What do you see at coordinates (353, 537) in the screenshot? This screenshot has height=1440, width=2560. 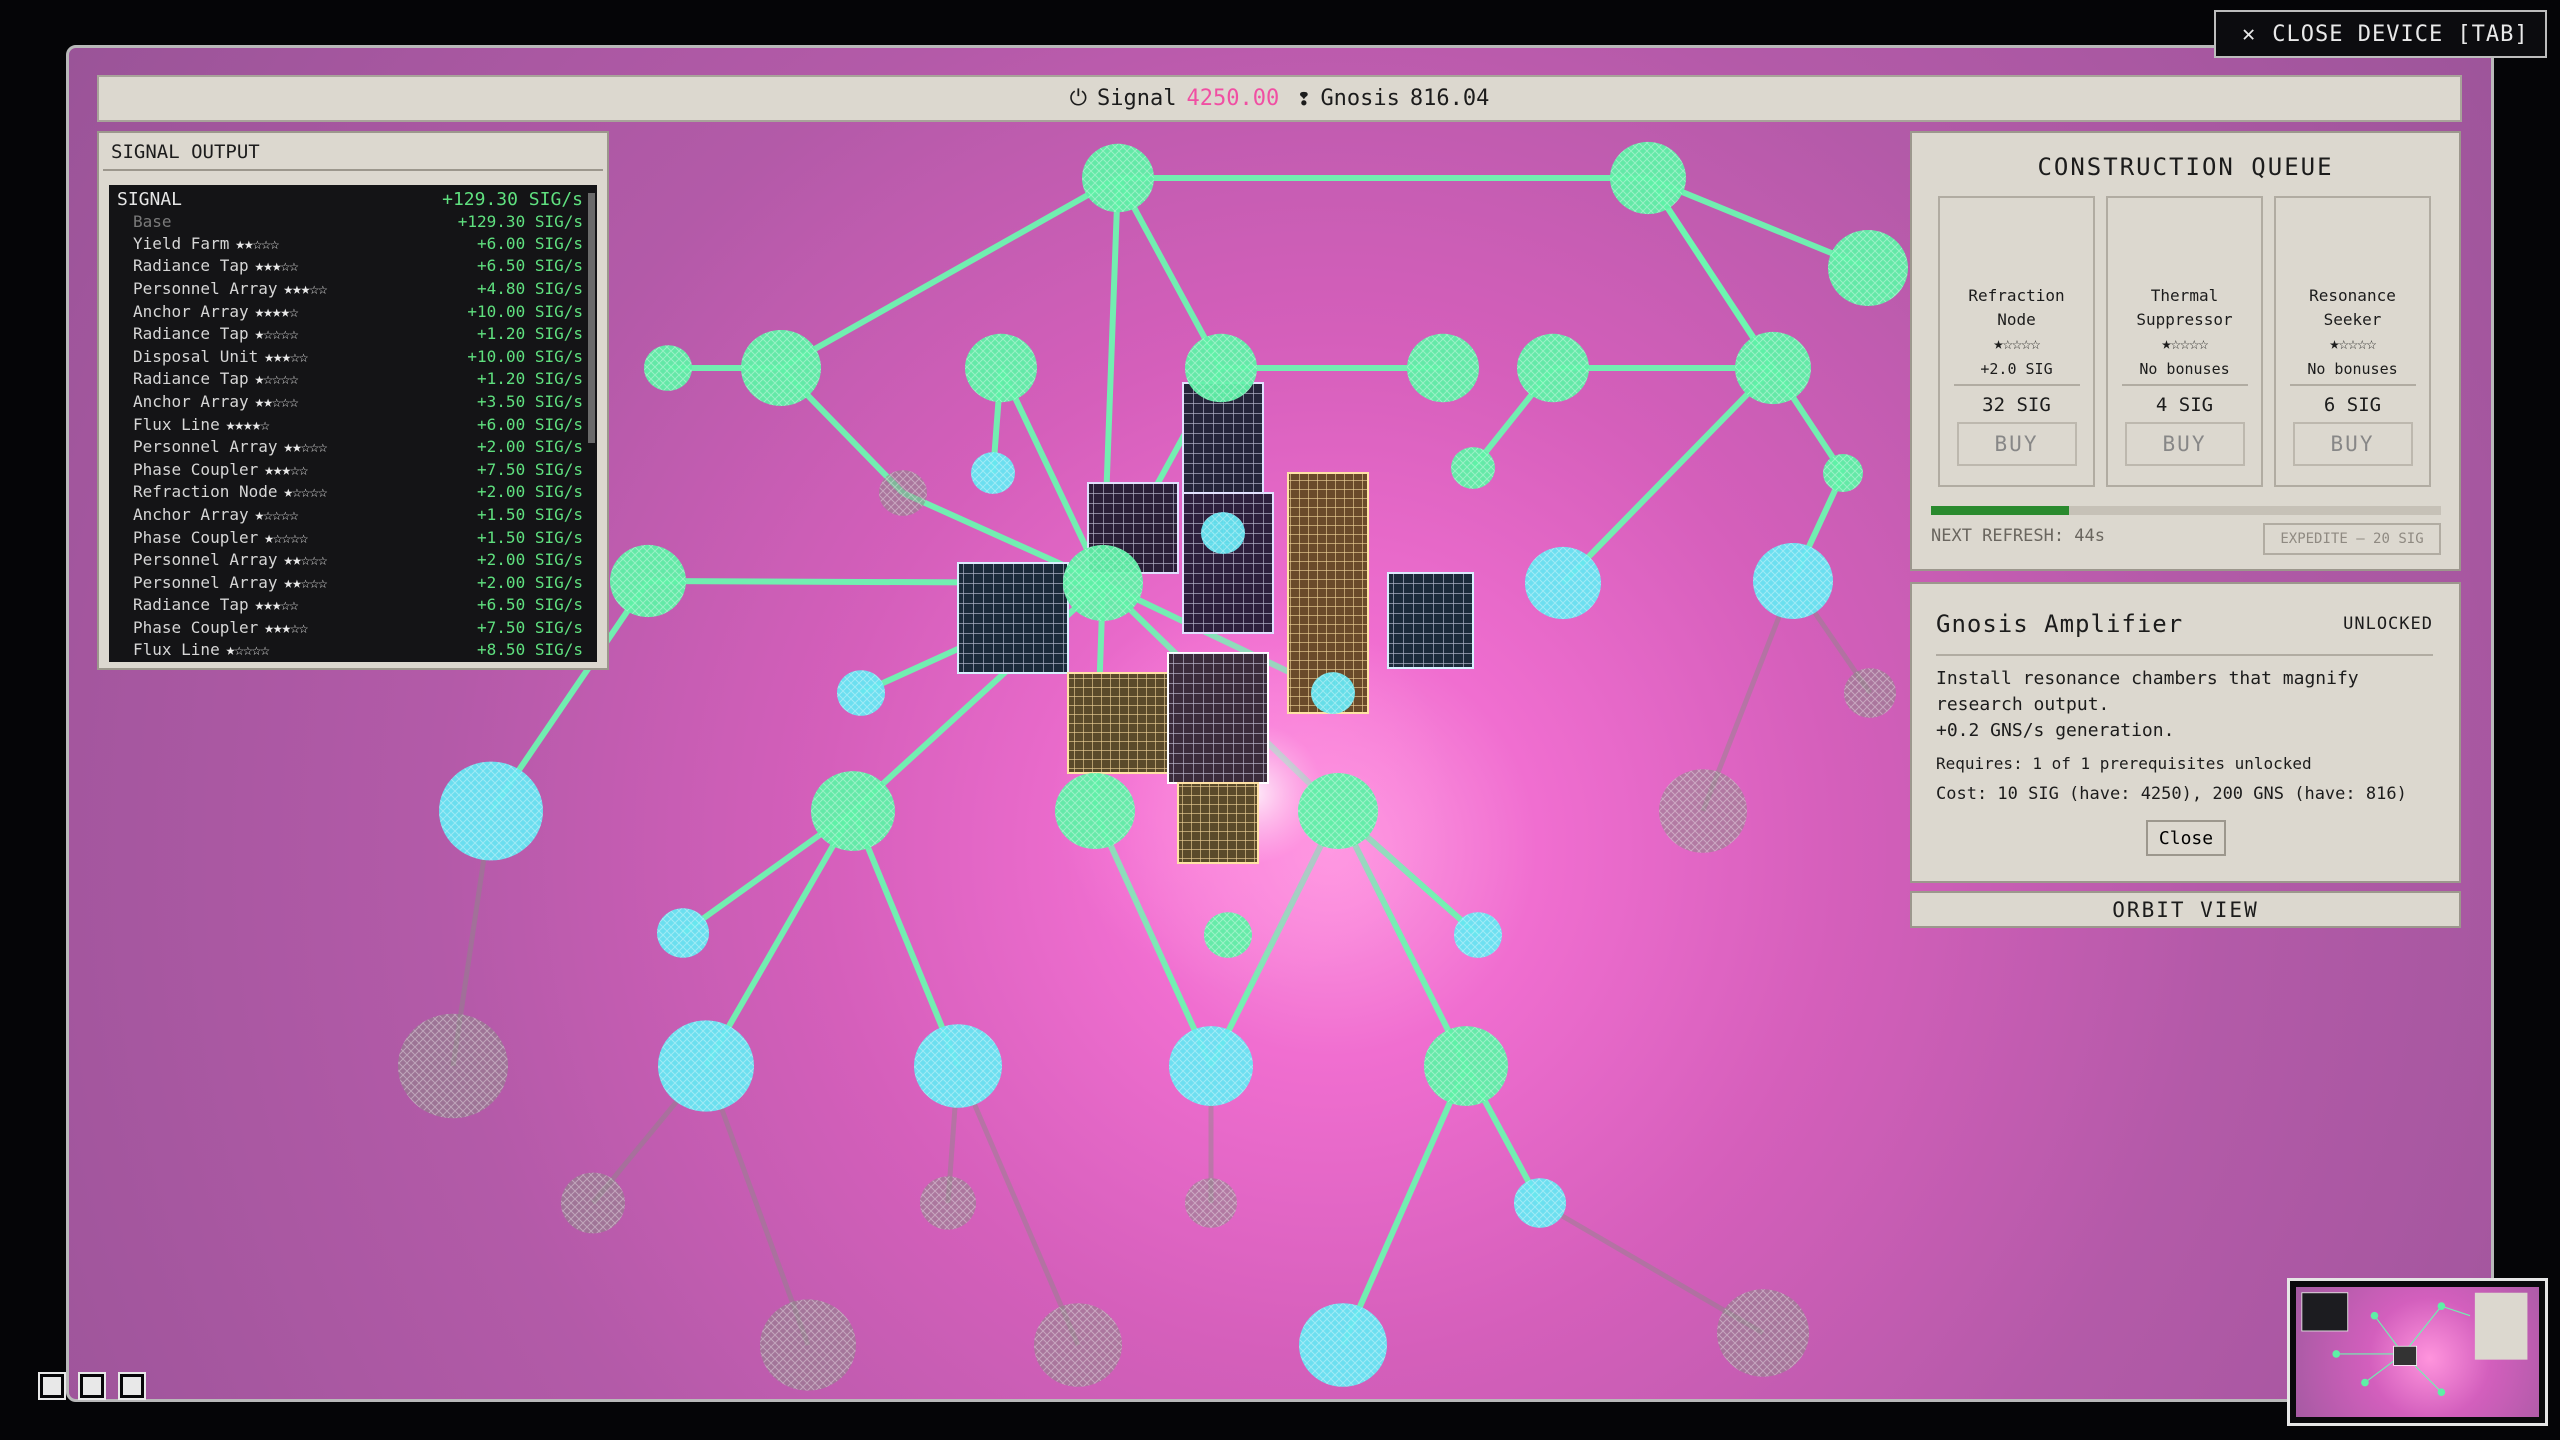 I see `signal-row: Phase Coupler ★☆☆☆☆ +1.50 SIG/s` at bounding box center [353, 537].